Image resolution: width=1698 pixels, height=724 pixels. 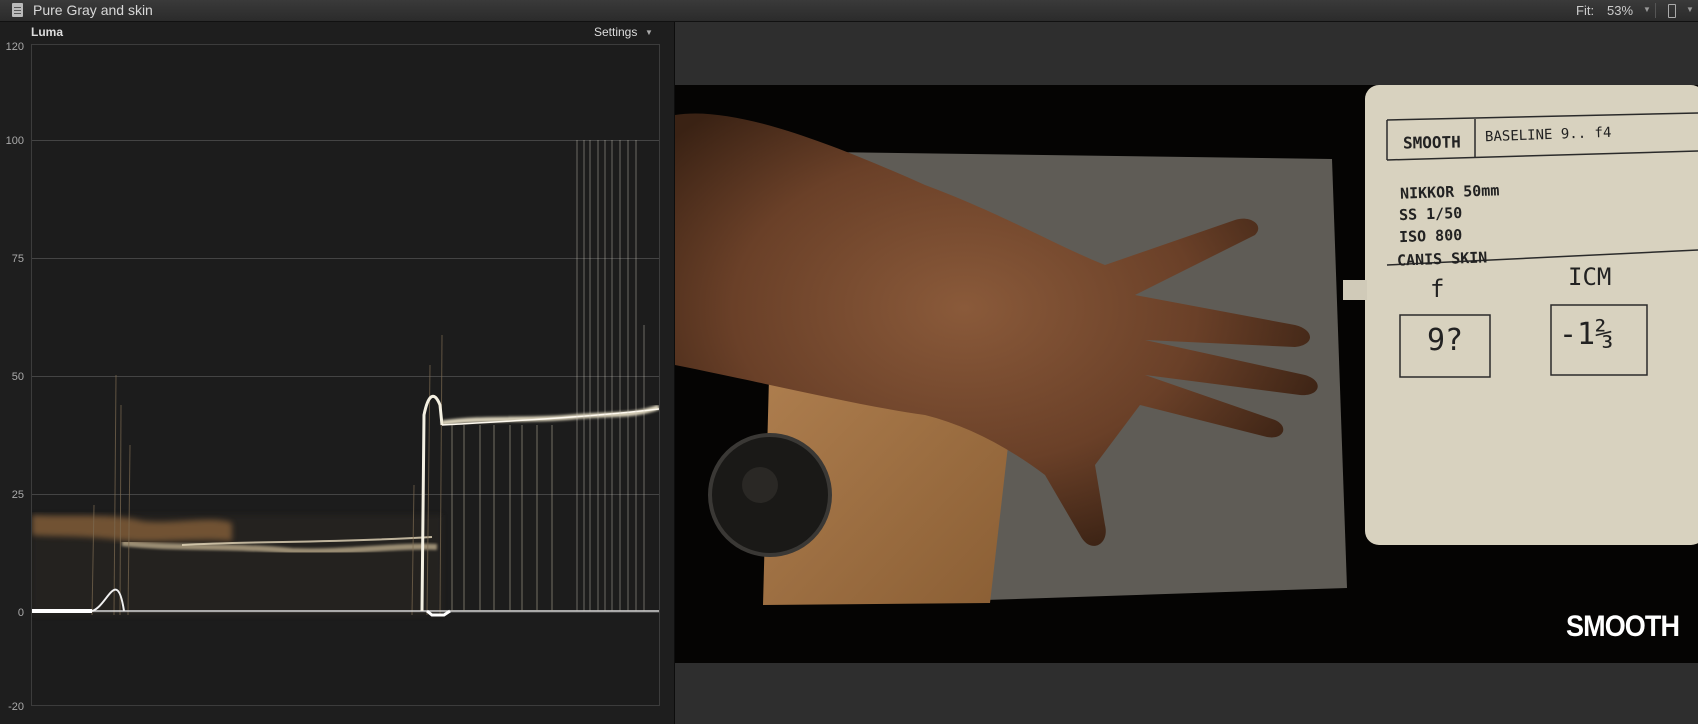 What do you see at coordinates (14, 141) in the screenshot?
I see `y-axis-tick: 100` at bounding box center [14, 141].